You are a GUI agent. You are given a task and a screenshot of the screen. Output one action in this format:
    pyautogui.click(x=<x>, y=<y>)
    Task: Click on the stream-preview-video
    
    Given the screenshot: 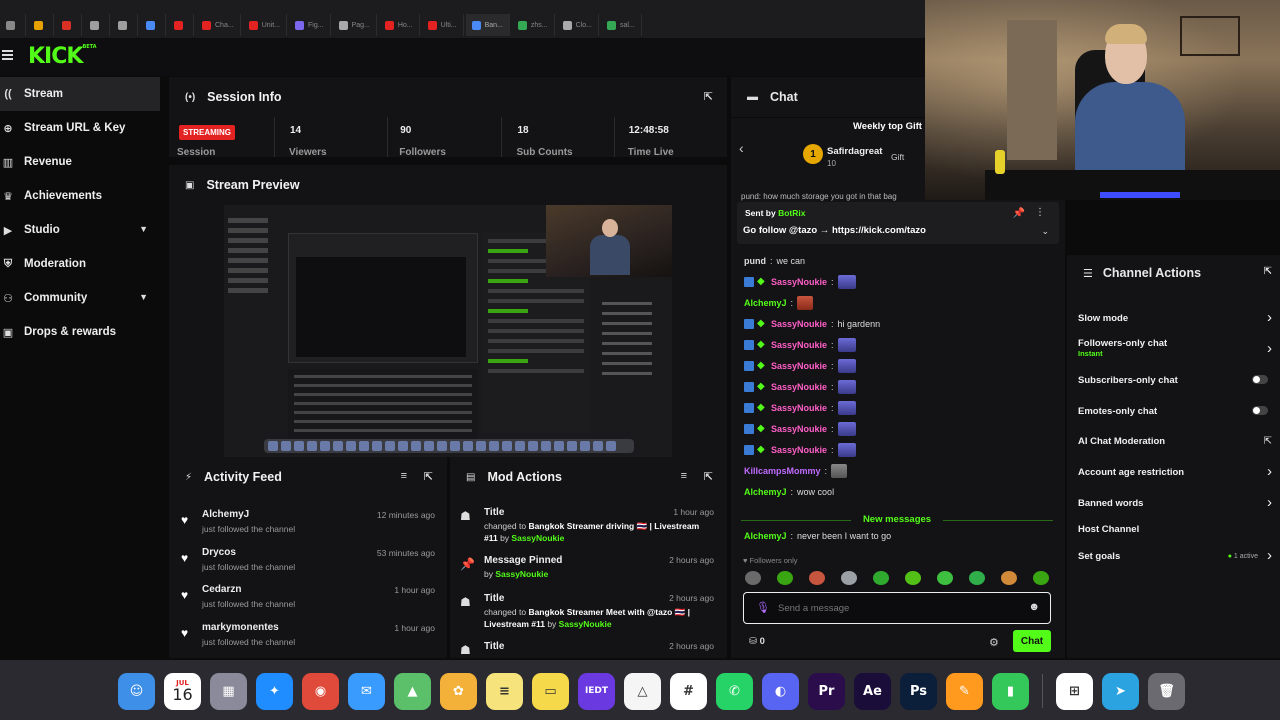 What is the action you would take?
    pyautogui.click(x=448, y=331)
    